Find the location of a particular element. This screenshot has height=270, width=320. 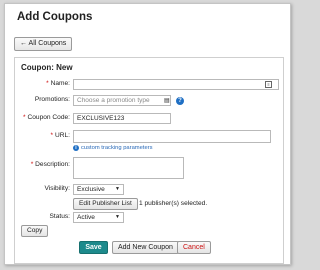

url-label: * URL: is located at coordinates (60, 135).